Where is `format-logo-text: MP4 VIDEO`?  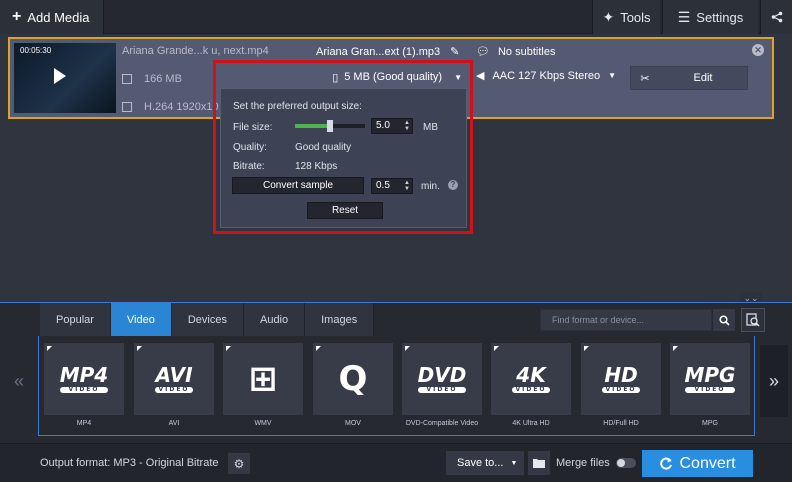
format-logo-text: MP4 VIDEO is located at coordinates (84, 378).